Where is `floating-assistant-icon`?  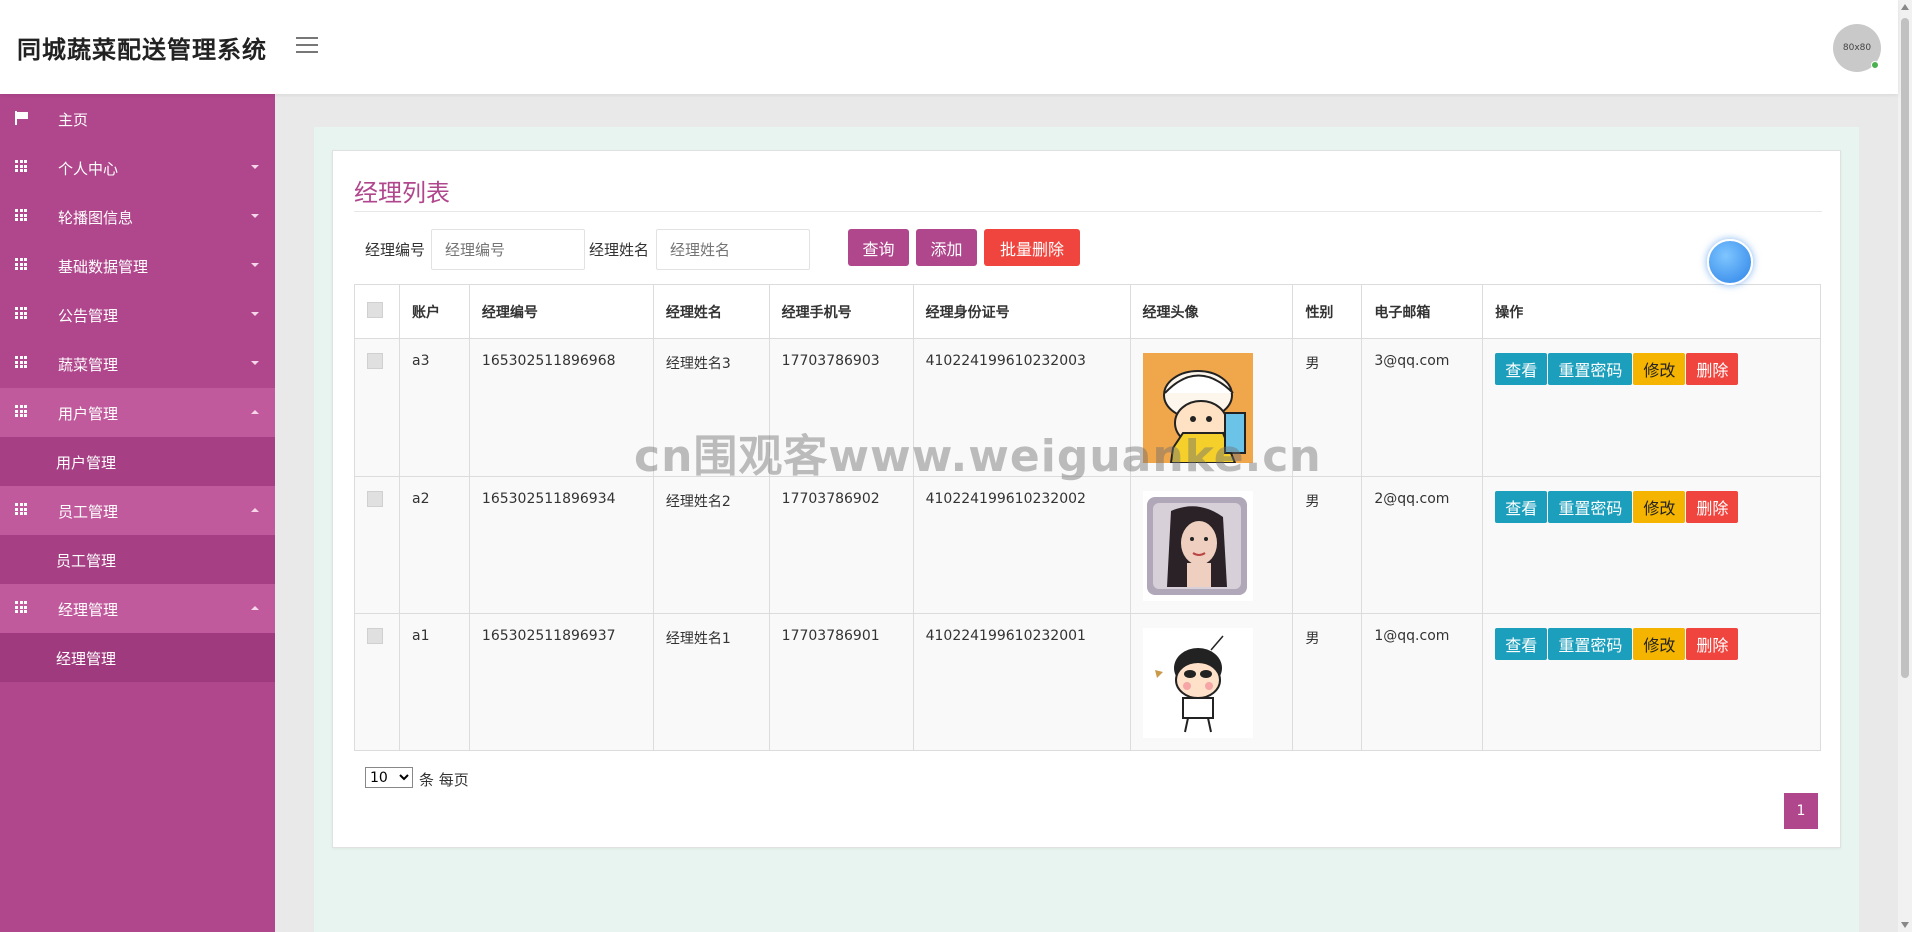
floating-assistant-icon is located at coordinates (1730, 262).